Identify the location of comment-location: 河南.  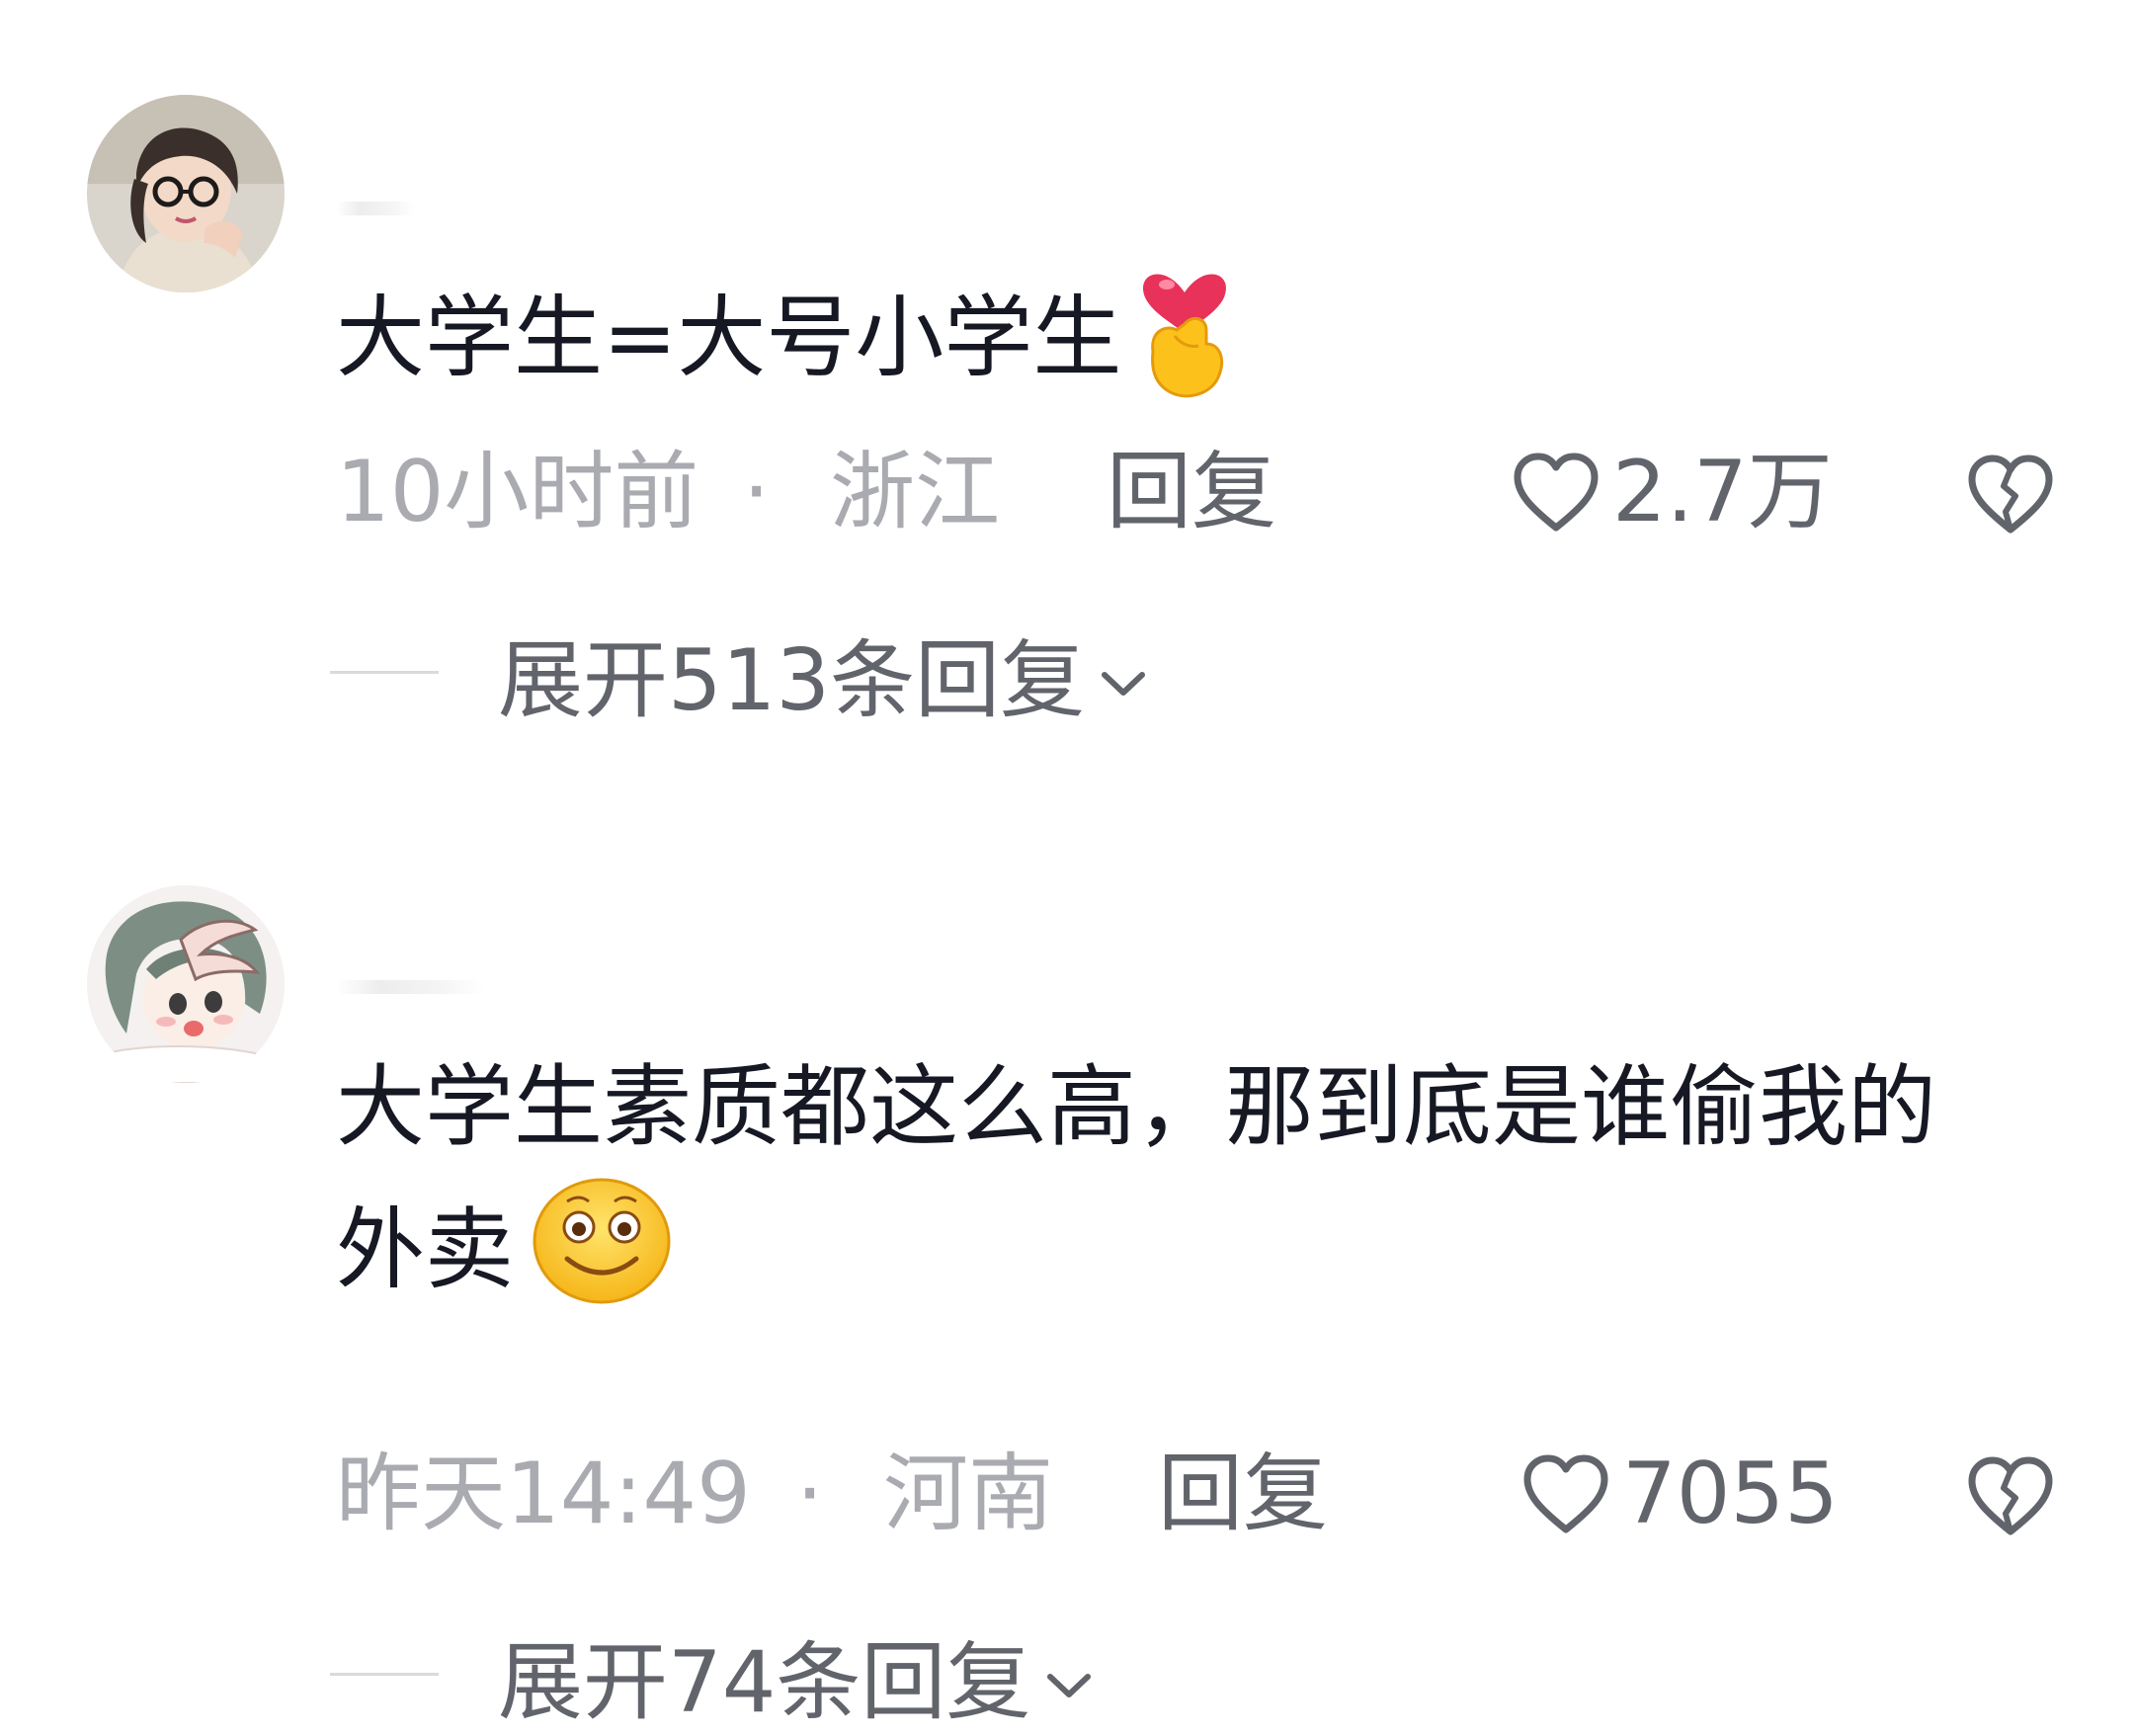
(968, 1494).